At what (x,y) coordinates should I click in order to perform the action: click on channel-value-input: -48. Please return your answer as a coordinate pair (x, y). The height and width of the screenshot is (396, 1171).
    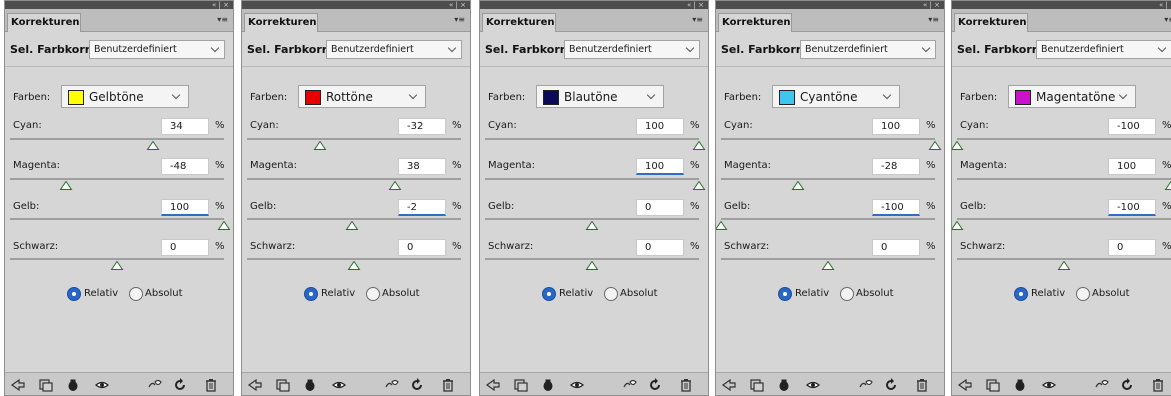
    Looking at the image, I should click on (185, 166).